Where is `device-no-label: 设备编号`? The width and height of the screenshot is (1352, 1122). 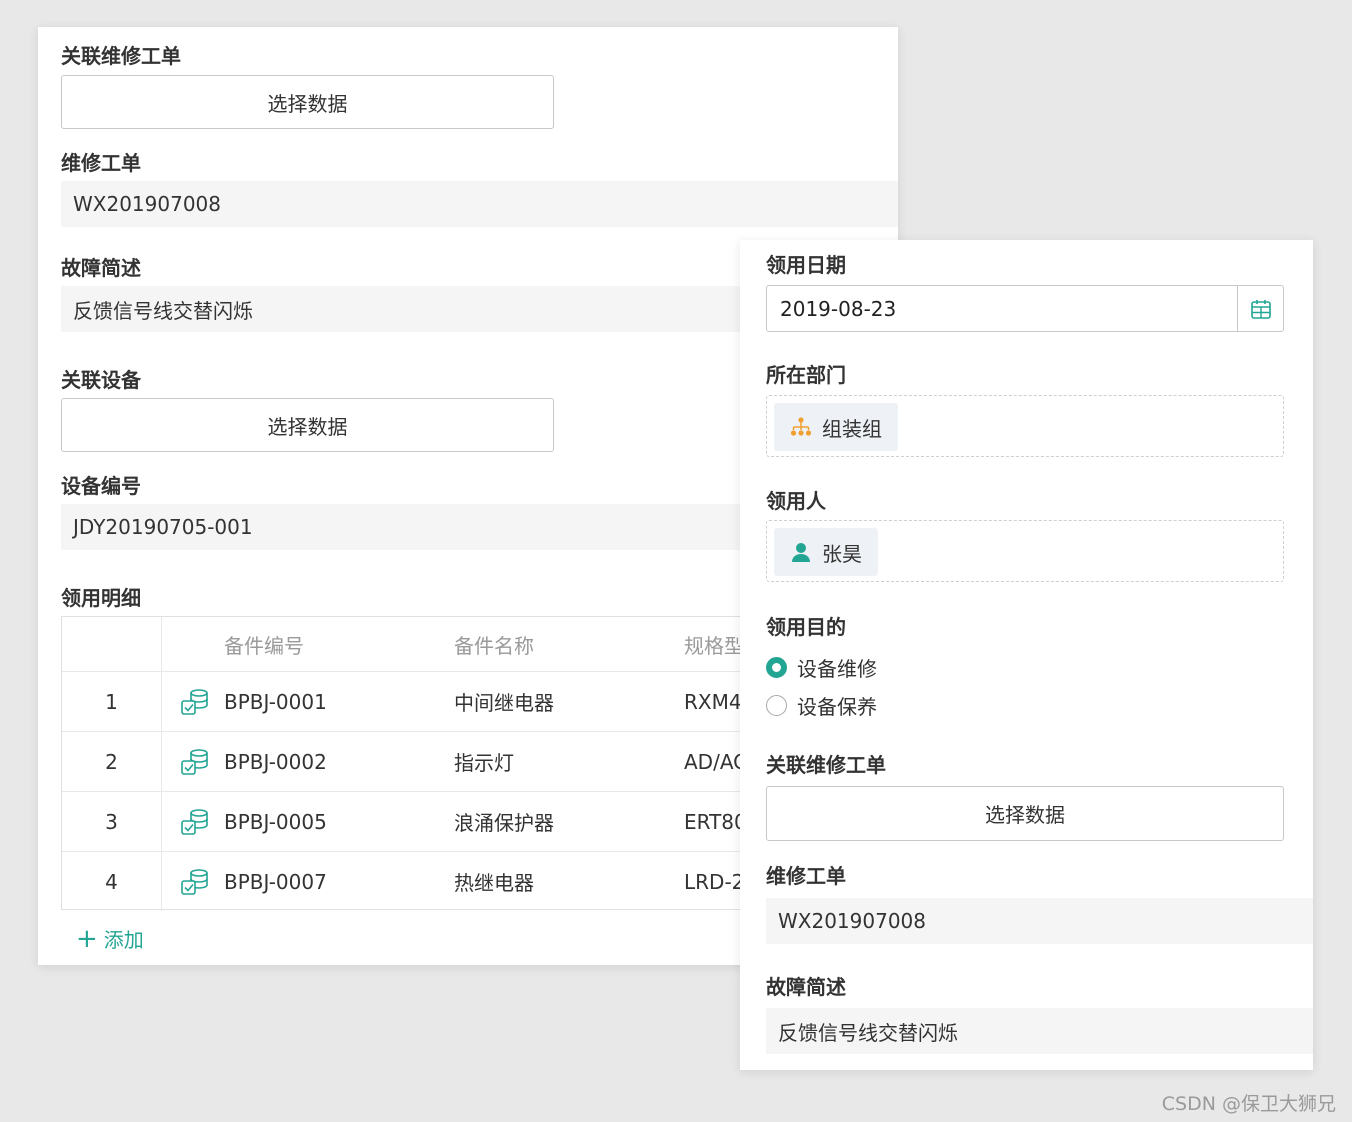
device-no-label: 设备编号 is located at coordinates (101, 486).